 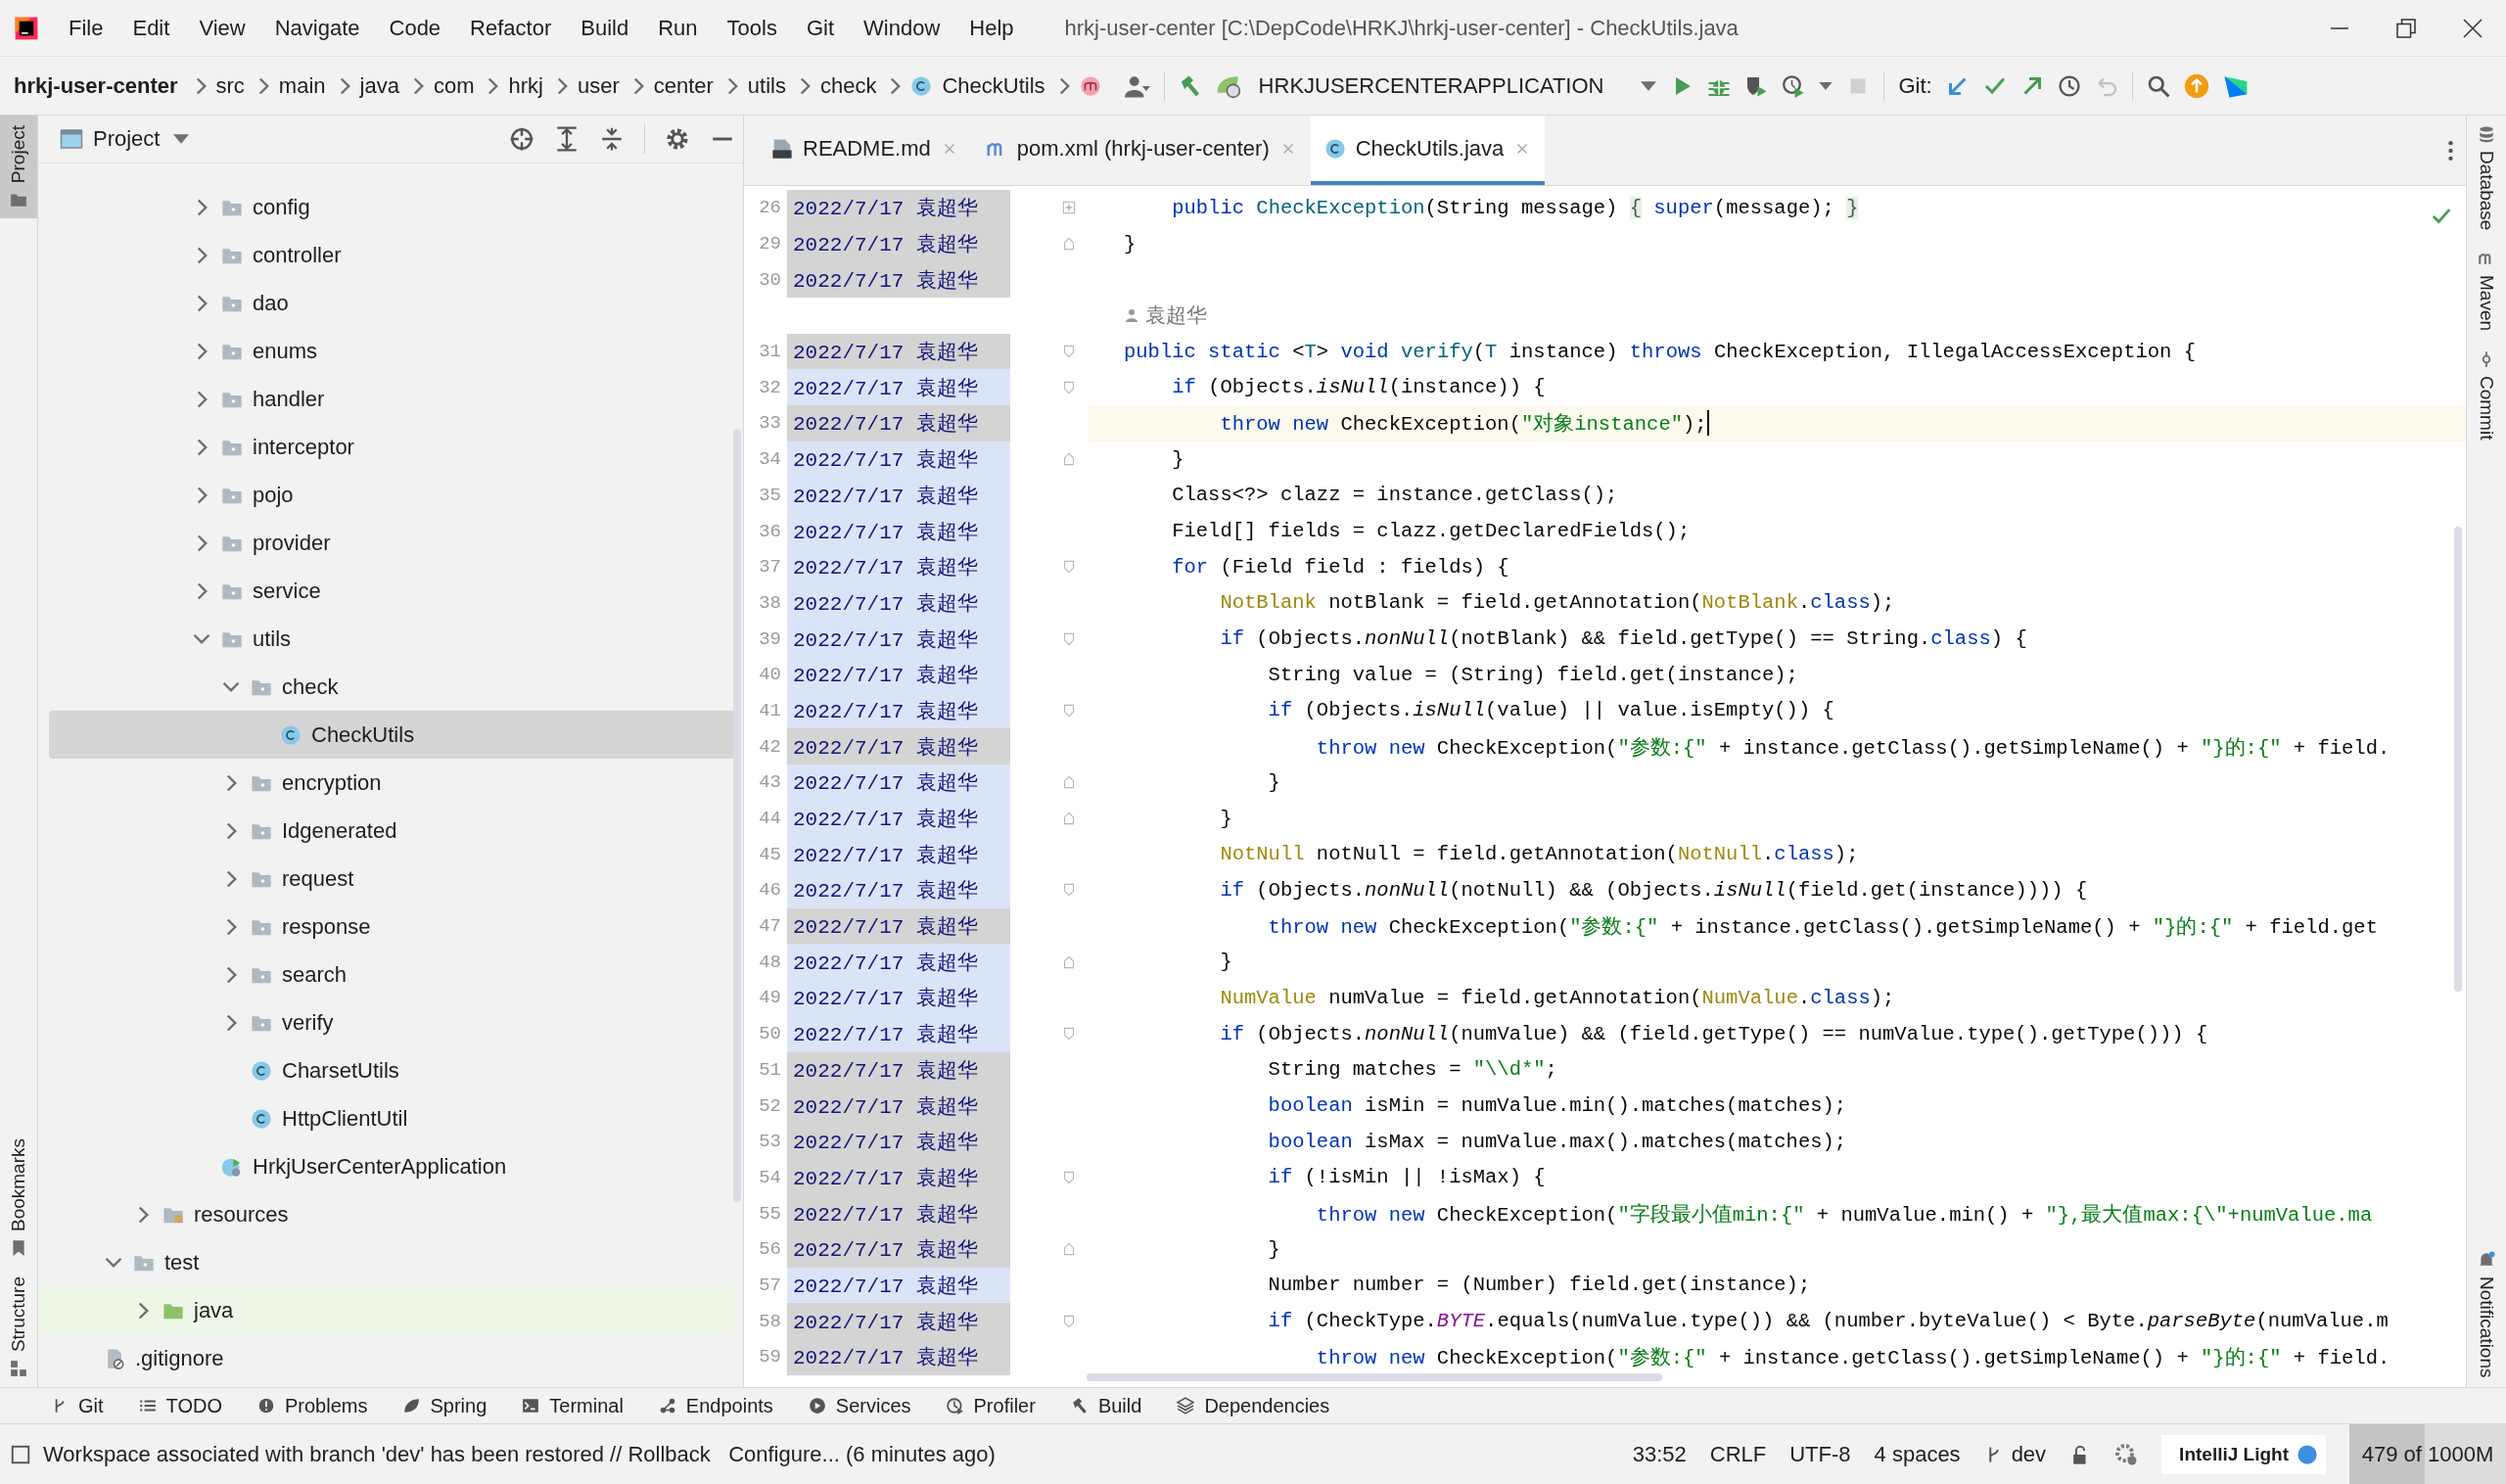 What do you see at coordinates (317, 28) in the screenshot?
I see `menu-item: Navigate` at bounding box center [317, 28].